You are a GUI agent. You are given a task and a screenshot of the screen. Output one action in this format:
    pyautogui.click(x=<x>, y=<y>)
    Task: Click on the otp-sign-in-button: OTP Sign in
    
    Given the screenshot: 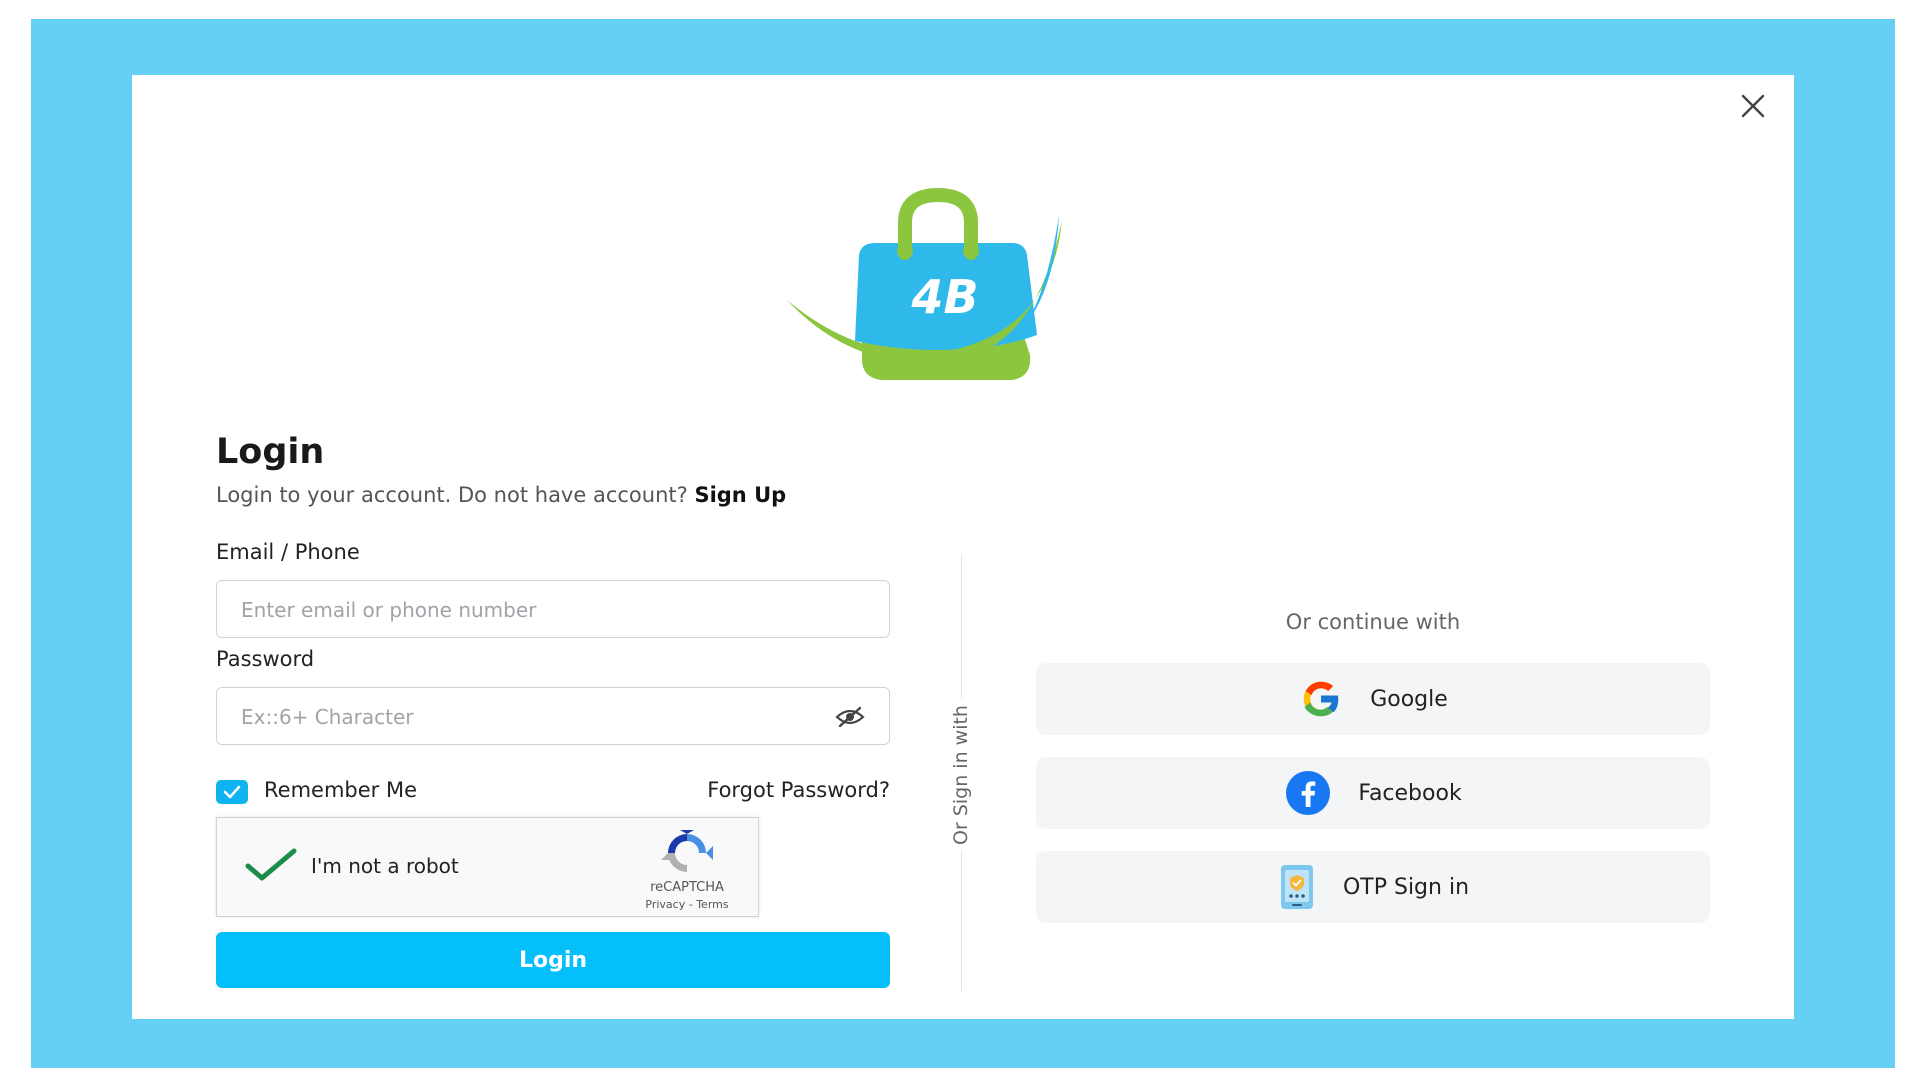 What is the action you would take?
    pyautogui.click(x=1373, y=887)
    